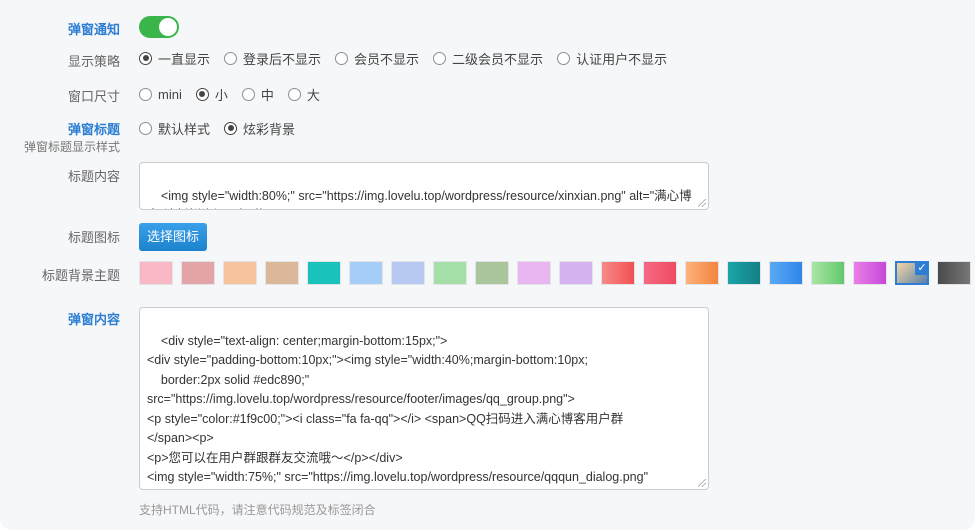 This screenshot has height=530, width=975. Describe the element at coordinates (93, 319) in the screenshot. I see `popup-content-label: 弹窗内容` at that location.